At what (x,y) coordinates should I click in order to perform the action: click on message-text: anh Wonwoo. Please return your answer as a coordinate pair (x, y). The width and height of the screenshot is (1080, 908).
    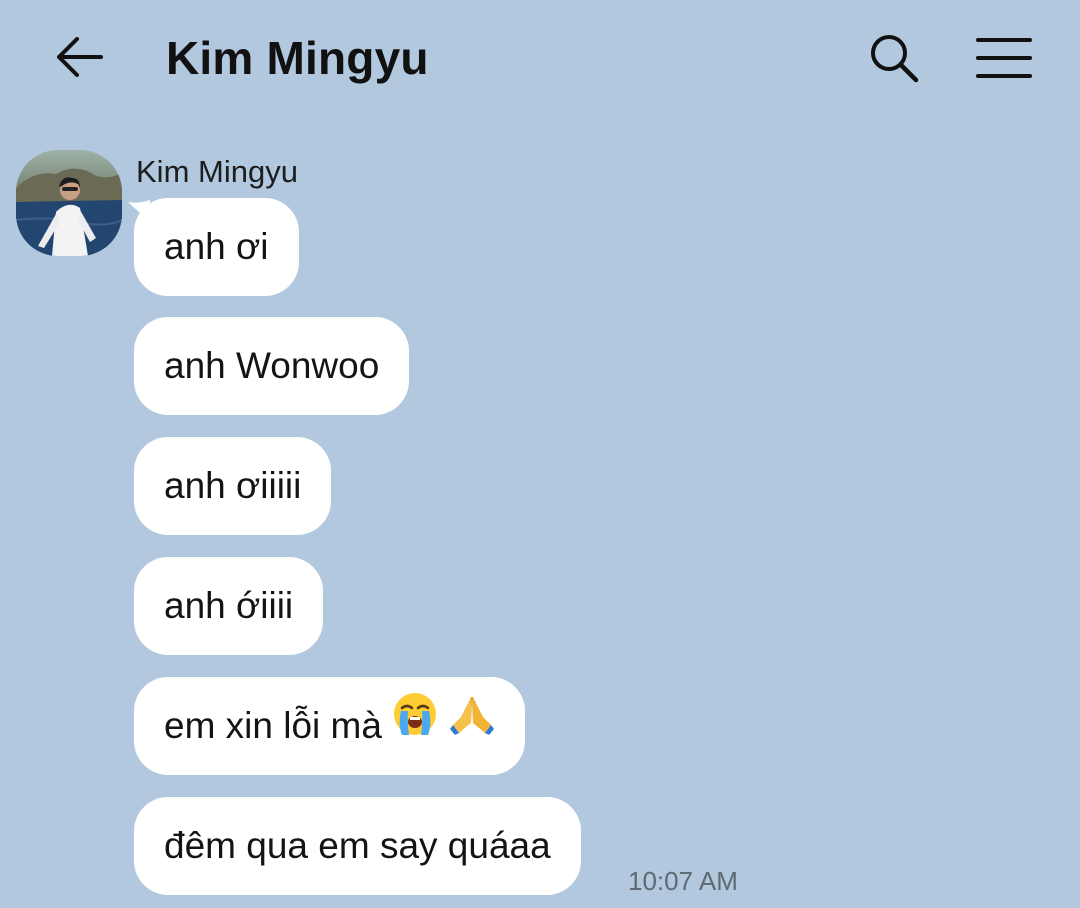
    Looking at the image, I should click on (272, 365).